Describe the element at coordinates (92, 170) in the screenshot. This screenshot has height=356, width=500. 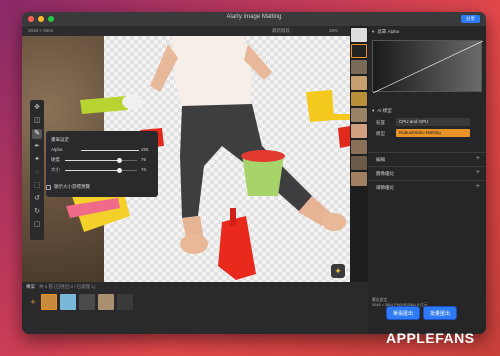
I see `size-slider-fill` at that location.